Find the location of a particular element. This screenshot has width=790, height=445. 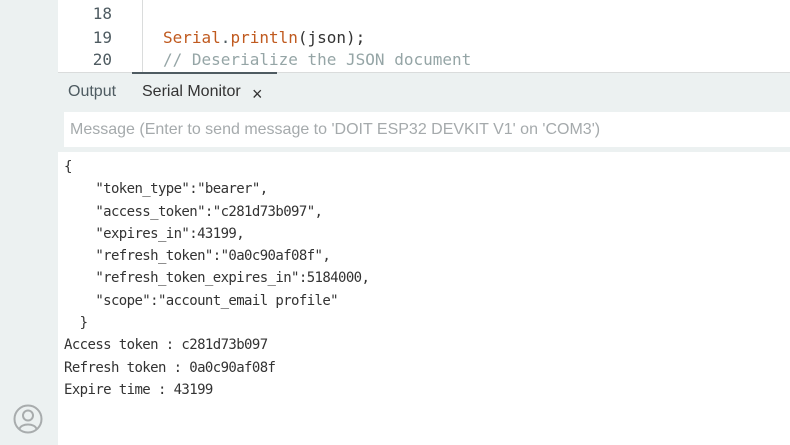

panel-tabs: Output Serial Monitor × is located at coordinates (424, 91).